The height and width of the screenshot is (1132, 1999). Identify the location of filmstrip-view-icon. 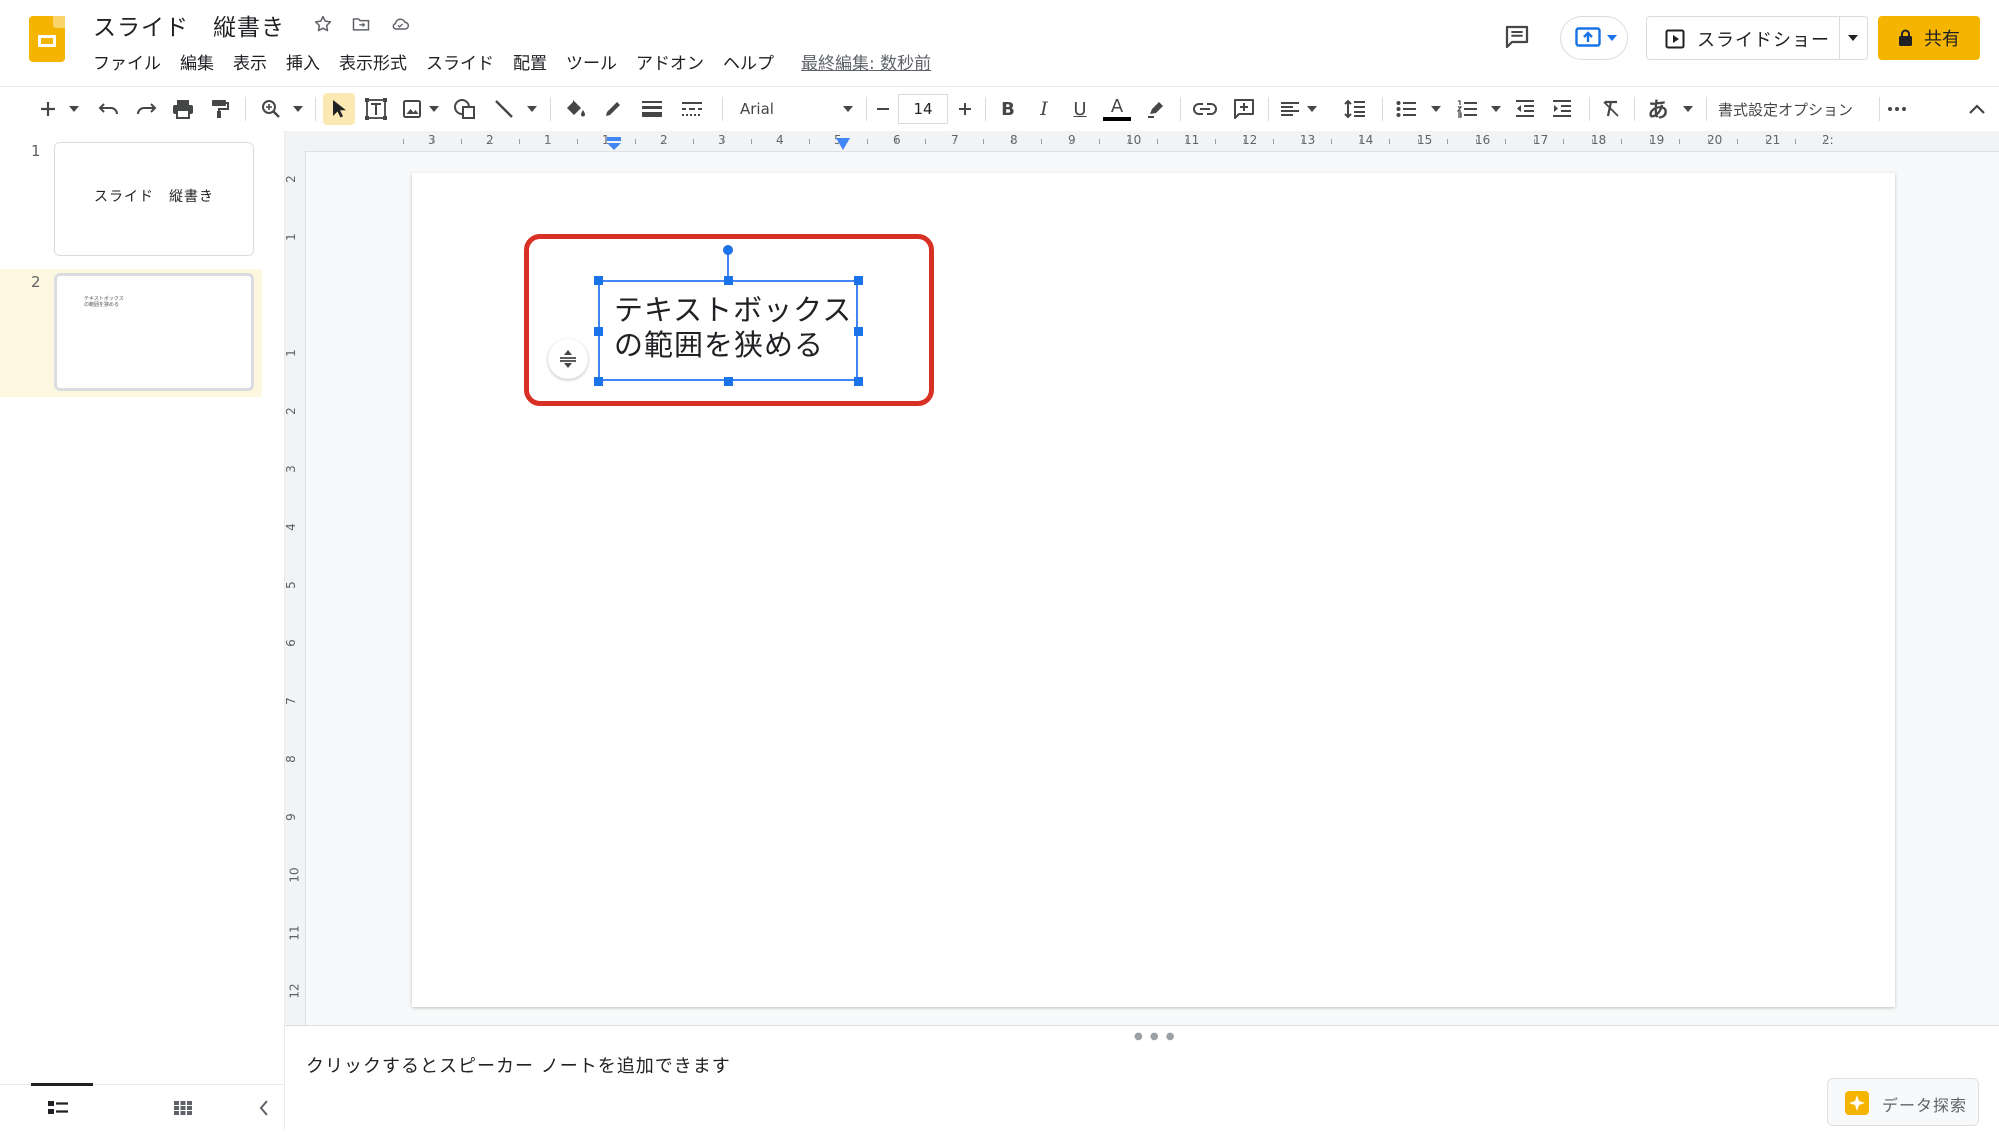
(58, 1108).